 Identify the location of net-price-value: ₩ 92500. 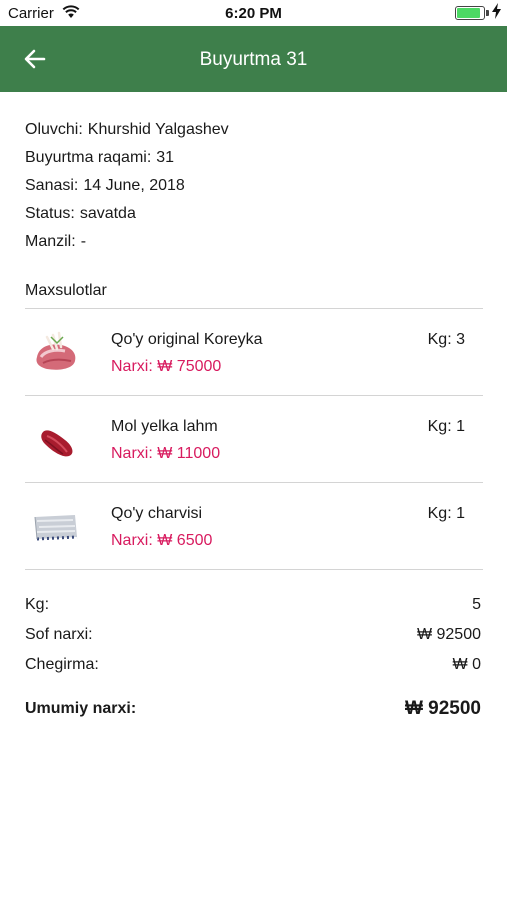
(448, 634).